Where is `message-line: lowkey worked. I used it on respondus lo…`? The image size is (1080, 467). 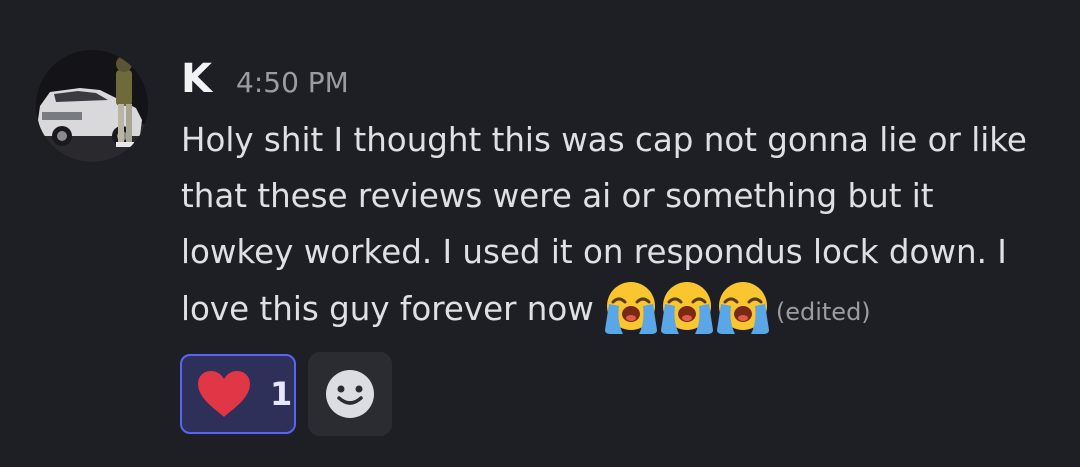
message-line: lowkey worked. I used it on respondus lo… is located at coordinates (594, 252).